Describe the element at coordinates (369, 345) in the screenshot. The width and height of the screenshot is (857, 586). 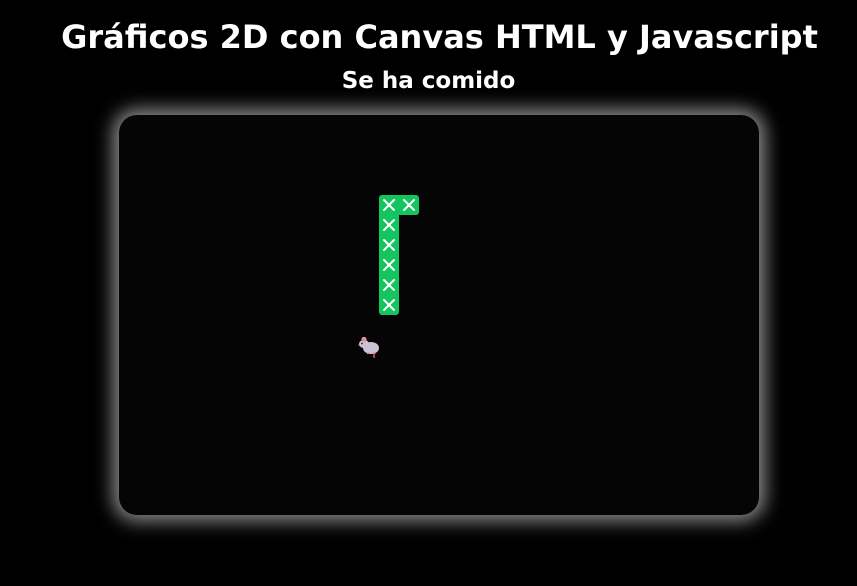
I see `mouse-icon` at that location.